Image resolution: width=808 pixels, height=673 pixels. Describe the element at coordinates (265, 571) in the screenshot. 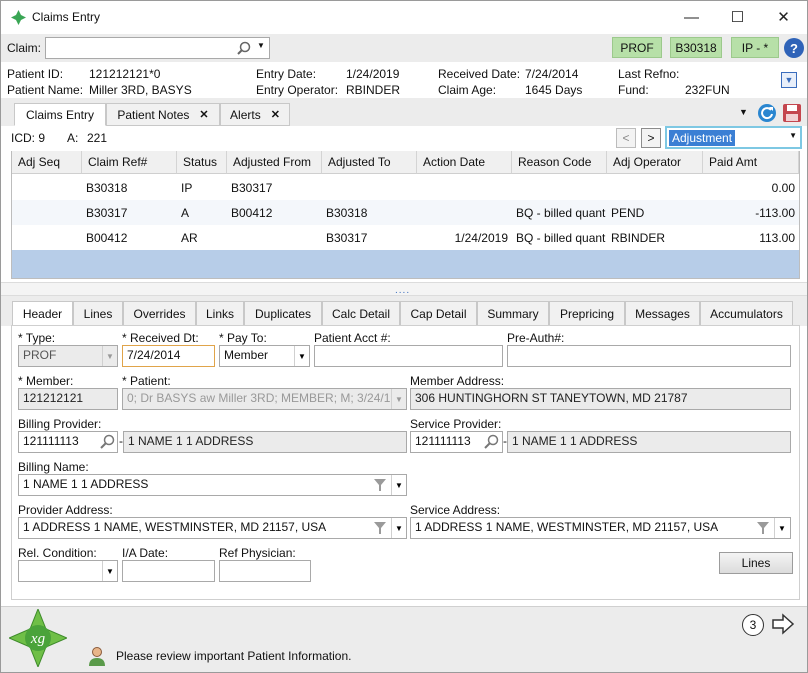

I see `ref-physician-input` at that location.